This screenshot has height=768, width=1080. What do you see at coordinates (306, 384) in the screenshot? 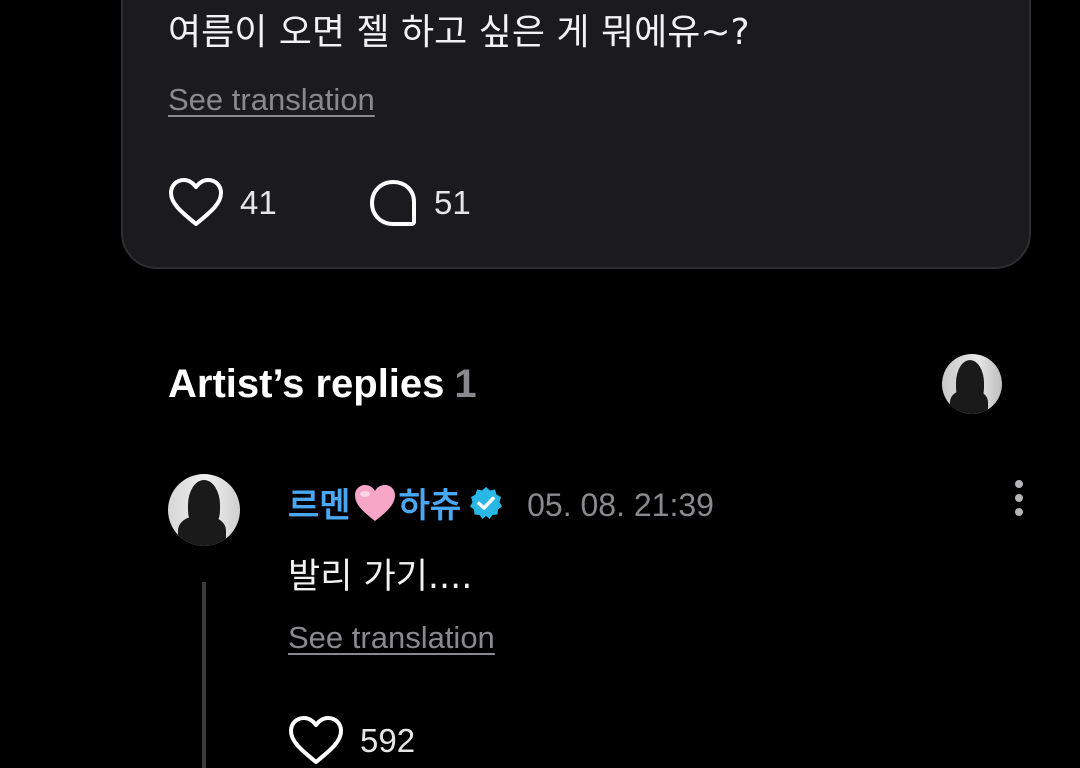
I see `artist-replies-title: Artist’s replies` at bounding box center [306, 384].